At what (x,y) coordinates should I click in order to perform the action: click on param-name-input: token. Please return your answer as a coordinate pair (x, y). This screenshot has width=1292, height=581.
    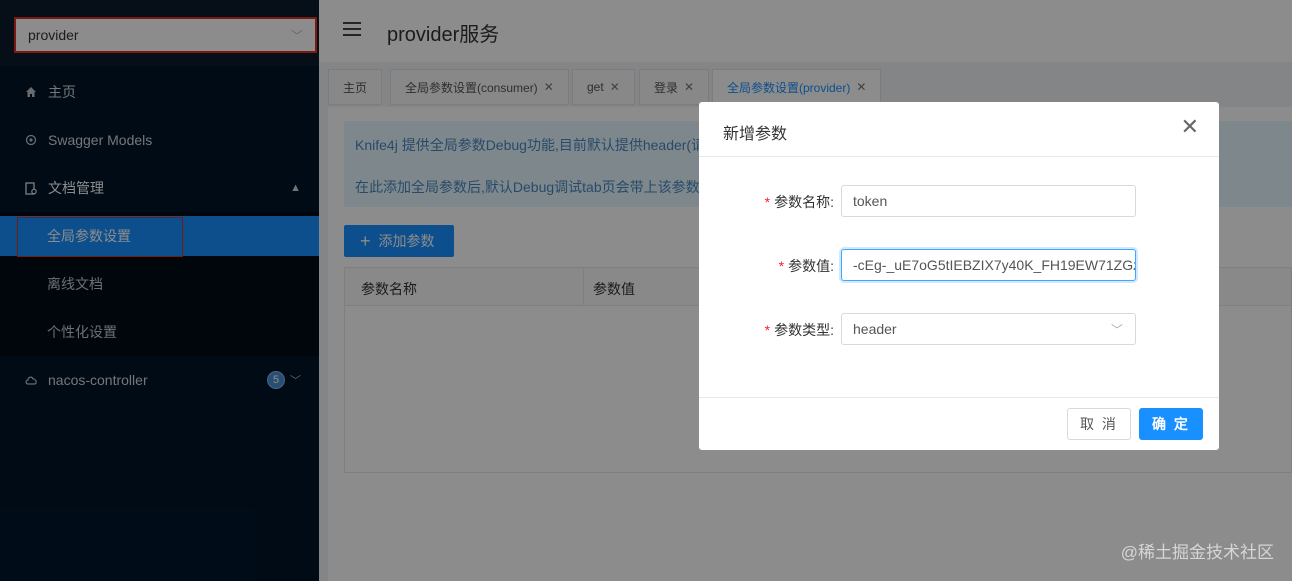
    Looking at the image, I should click on (988, 201).